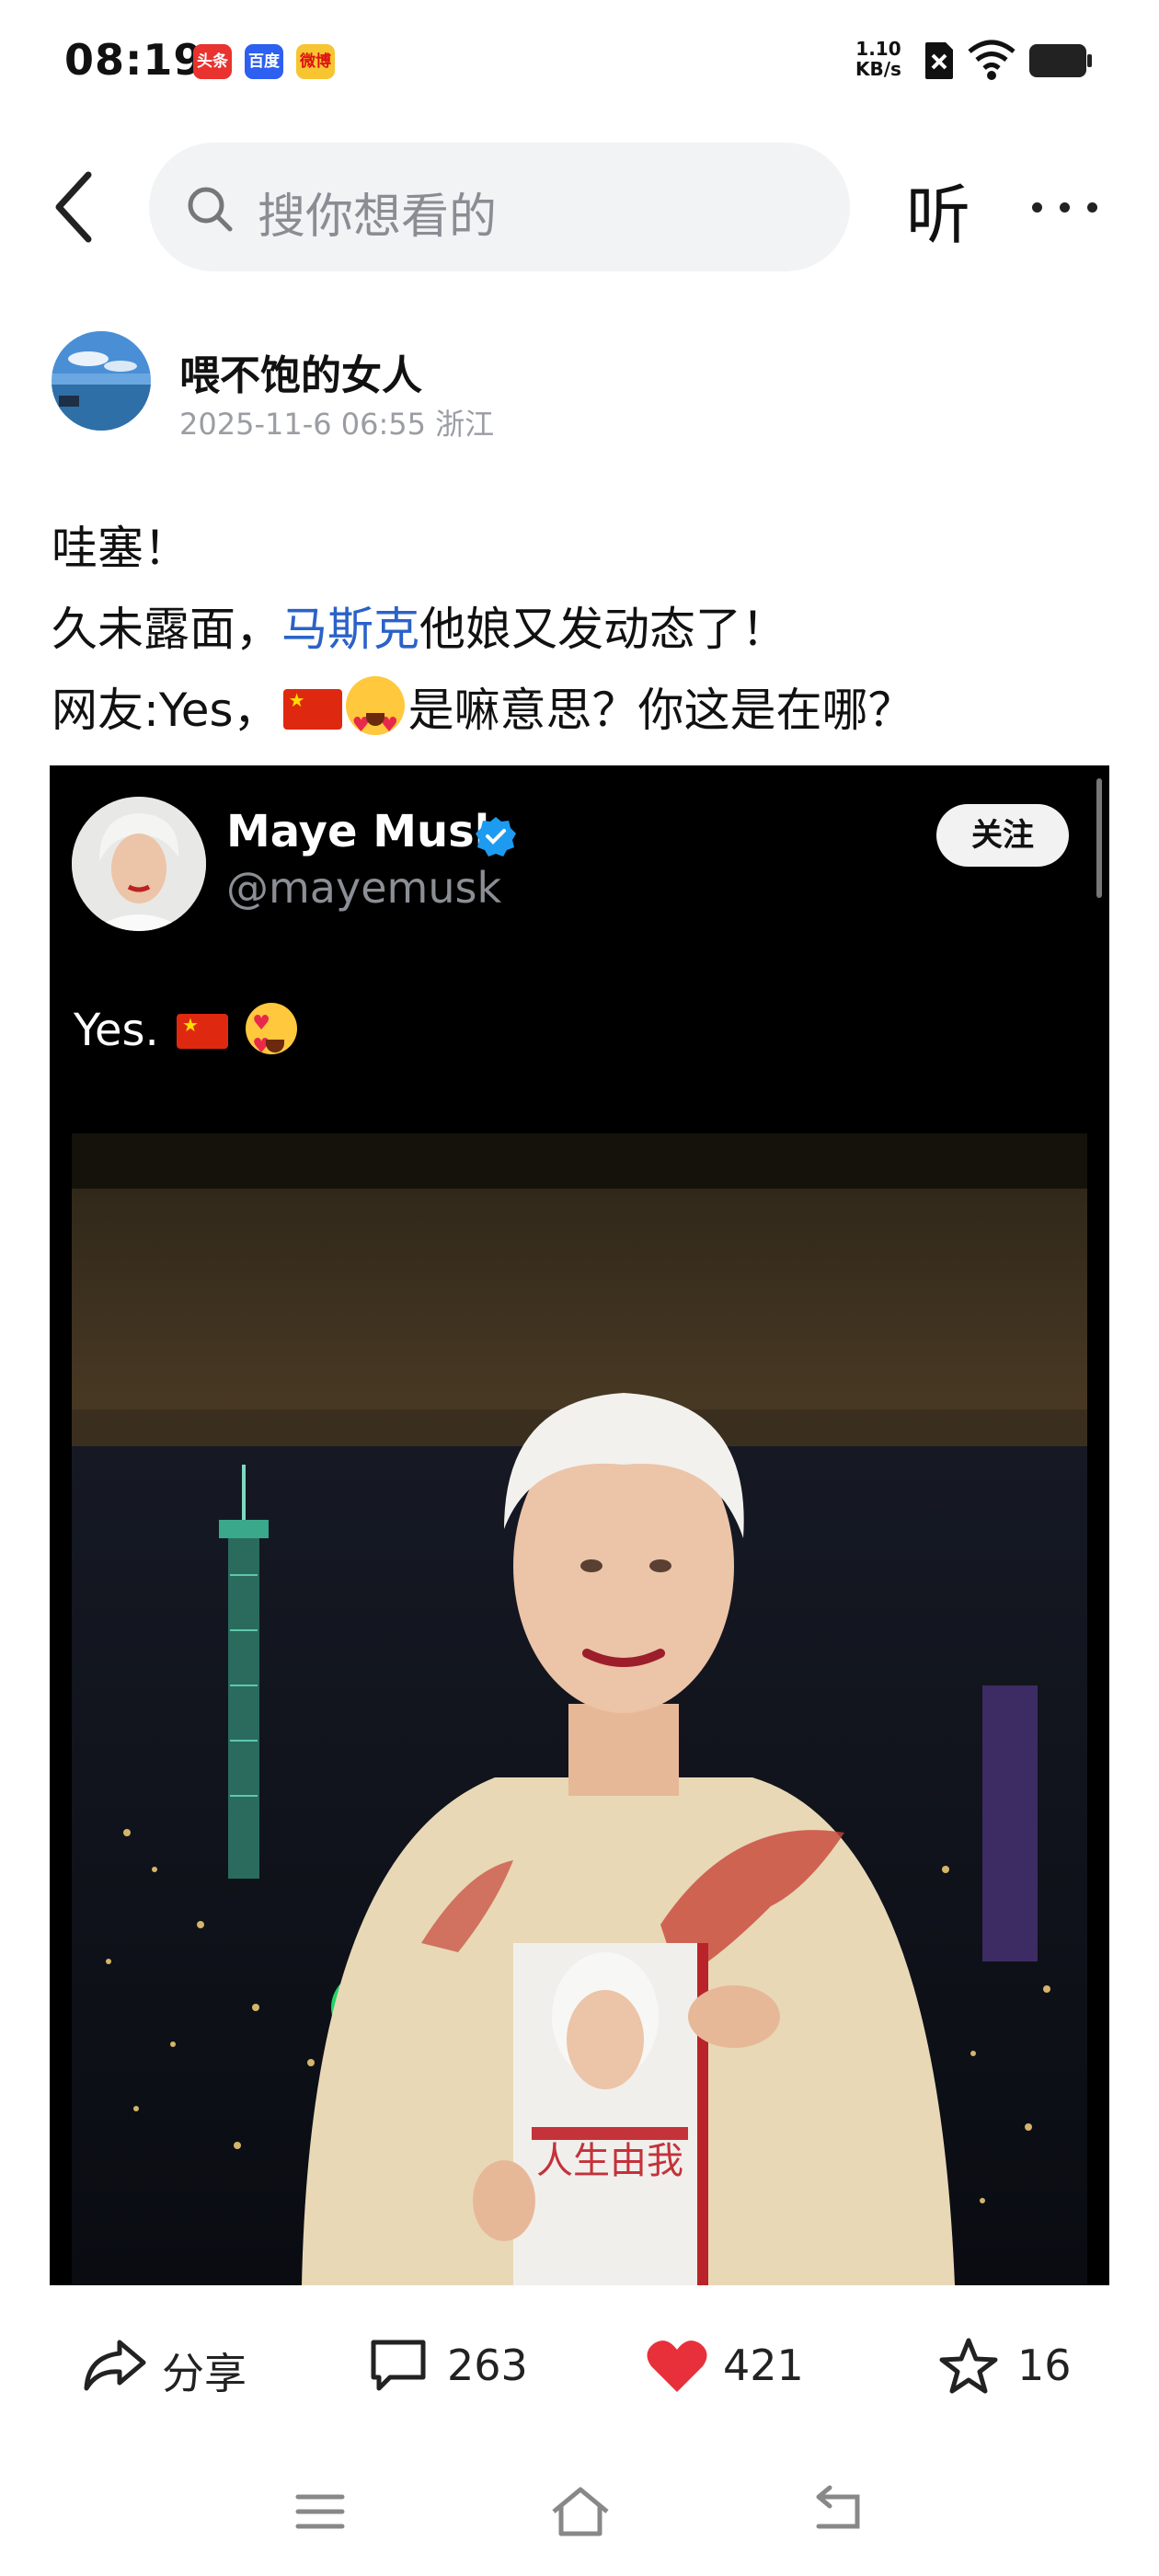  What do you see at coordinates (579, 386) in the screenshot?
I see `author-row: 喂不饱的女人 2025-11-6 06:55 浙江` at bounding box center [579, 386].